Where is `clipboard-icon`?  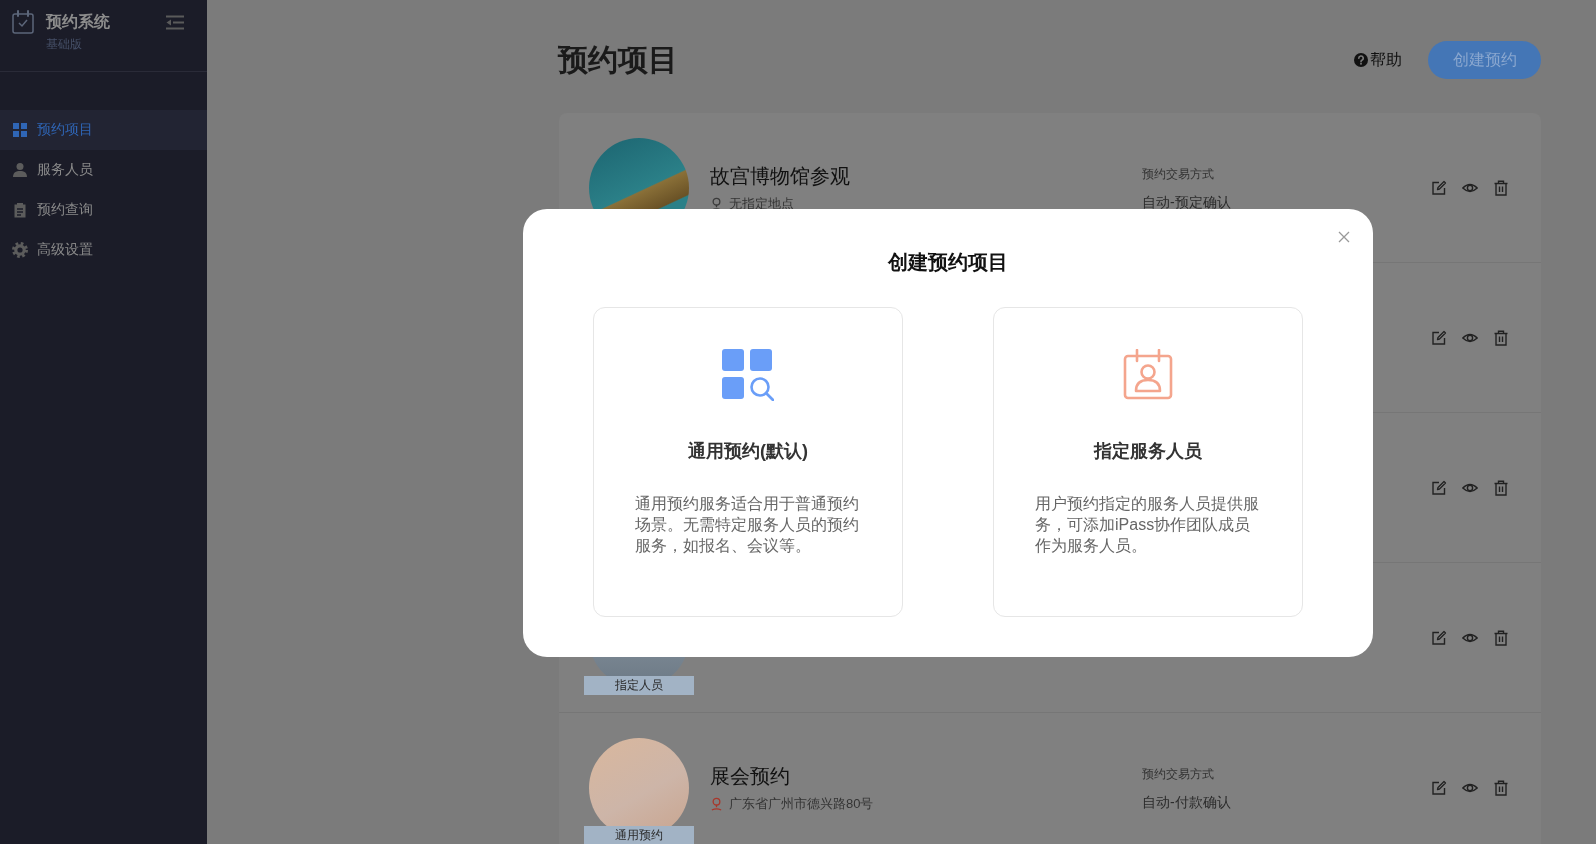
clipboard-icon is located at coordinates (20, 210).